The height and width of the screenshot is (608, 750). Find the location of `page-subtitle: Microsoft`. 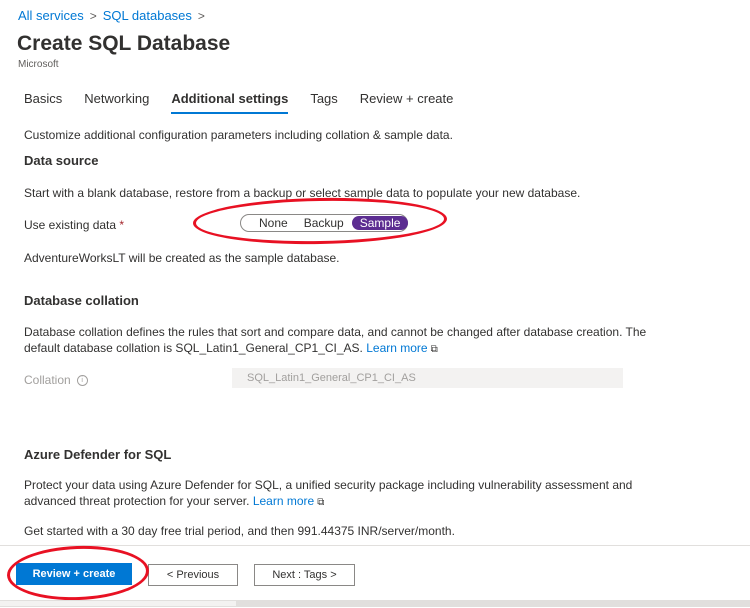

page-subtitle: Microsoft is located at coordinates (38, 64).